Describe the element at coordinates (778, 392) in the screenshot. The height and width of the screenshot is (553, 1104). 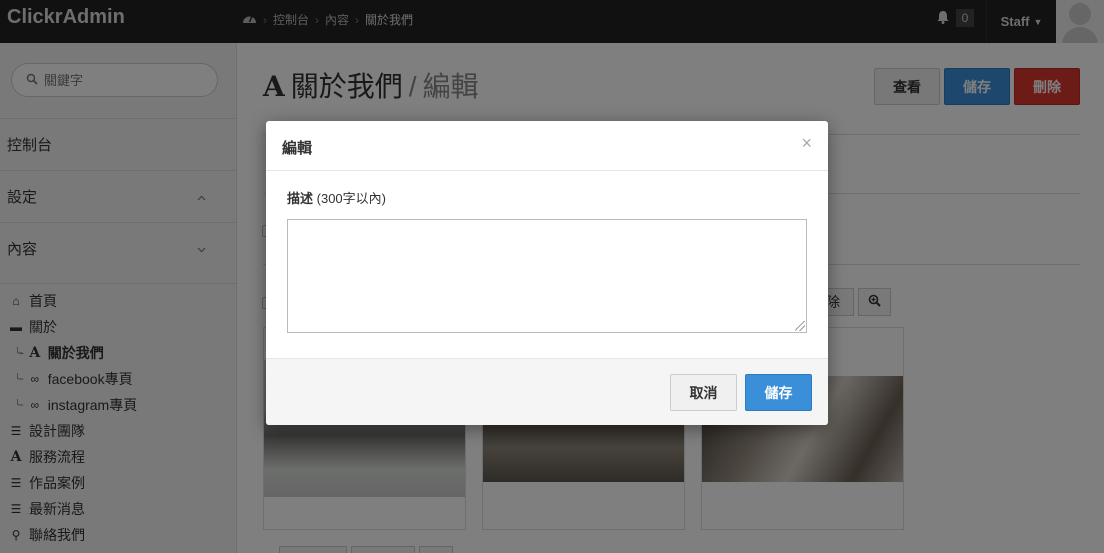
I see `modal-save-button: 儲存` at that location.